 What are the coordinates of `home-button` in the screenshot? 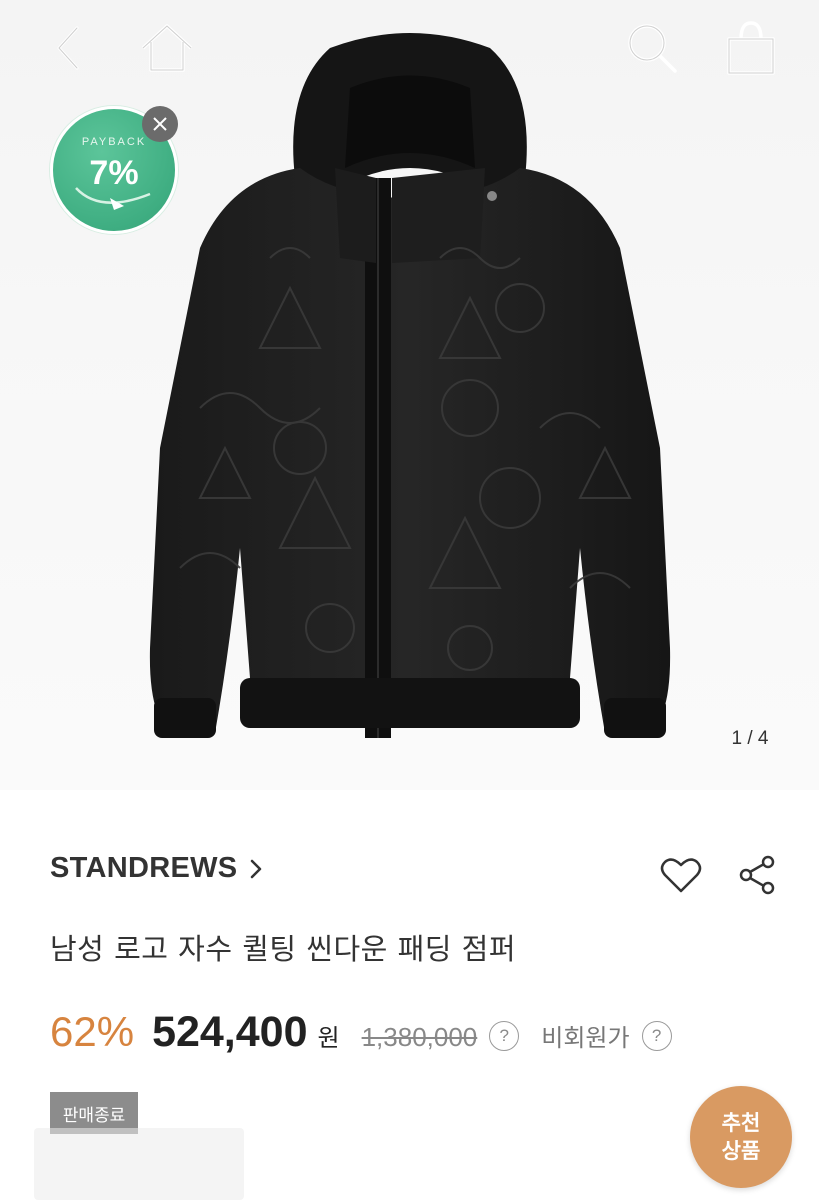 It's located at (167, 48).